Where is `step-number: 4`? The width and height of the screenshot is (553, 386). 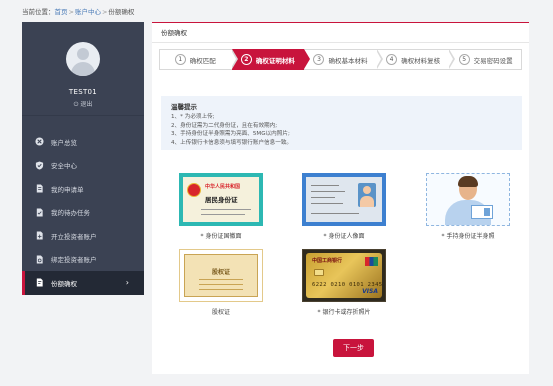
step-number: 4 is located at coordinates (392, 59).